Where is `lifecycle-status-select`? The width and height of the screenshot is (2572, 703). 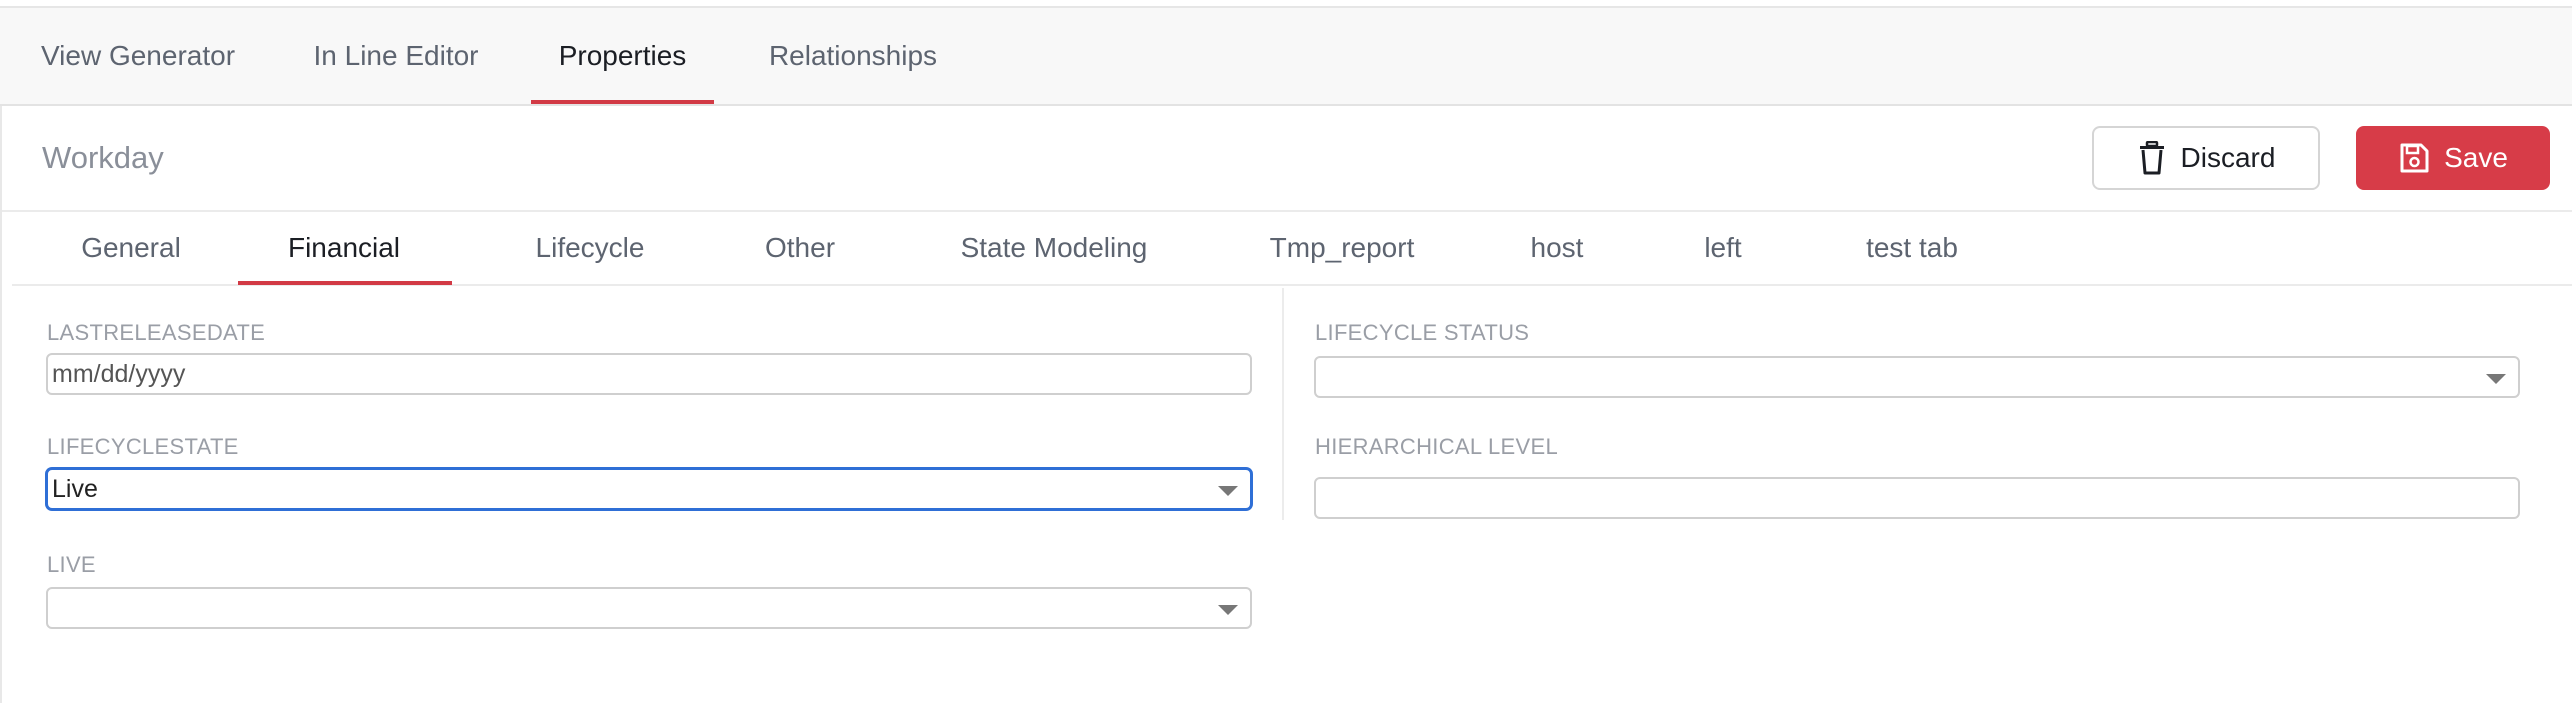
lifecycle-status-select is located at coordinates (1917, 377).